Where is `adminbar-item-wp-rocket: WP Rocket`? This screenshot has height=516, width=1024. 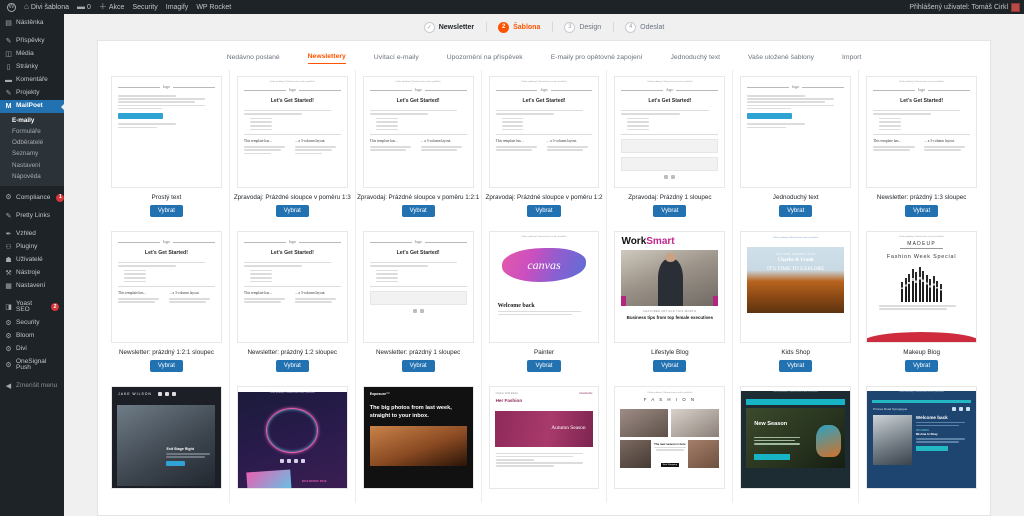
adminbar-item-wp-rocket: WP Rocket is located at coordinates (213, 7).